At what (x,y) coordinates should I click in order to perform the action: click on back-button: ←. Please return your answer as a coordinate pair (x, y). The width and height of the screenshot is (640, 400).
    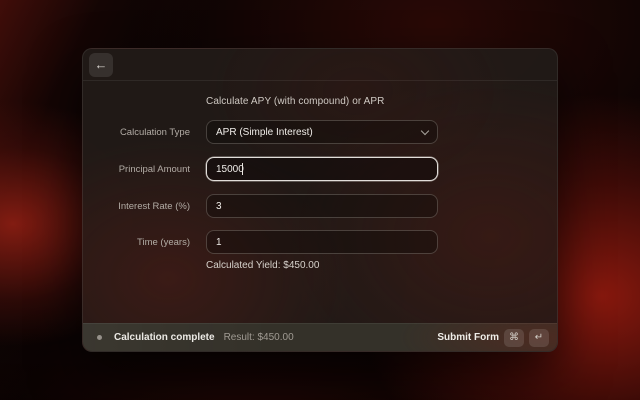
    Looking at the image, I should click on (101, 65).